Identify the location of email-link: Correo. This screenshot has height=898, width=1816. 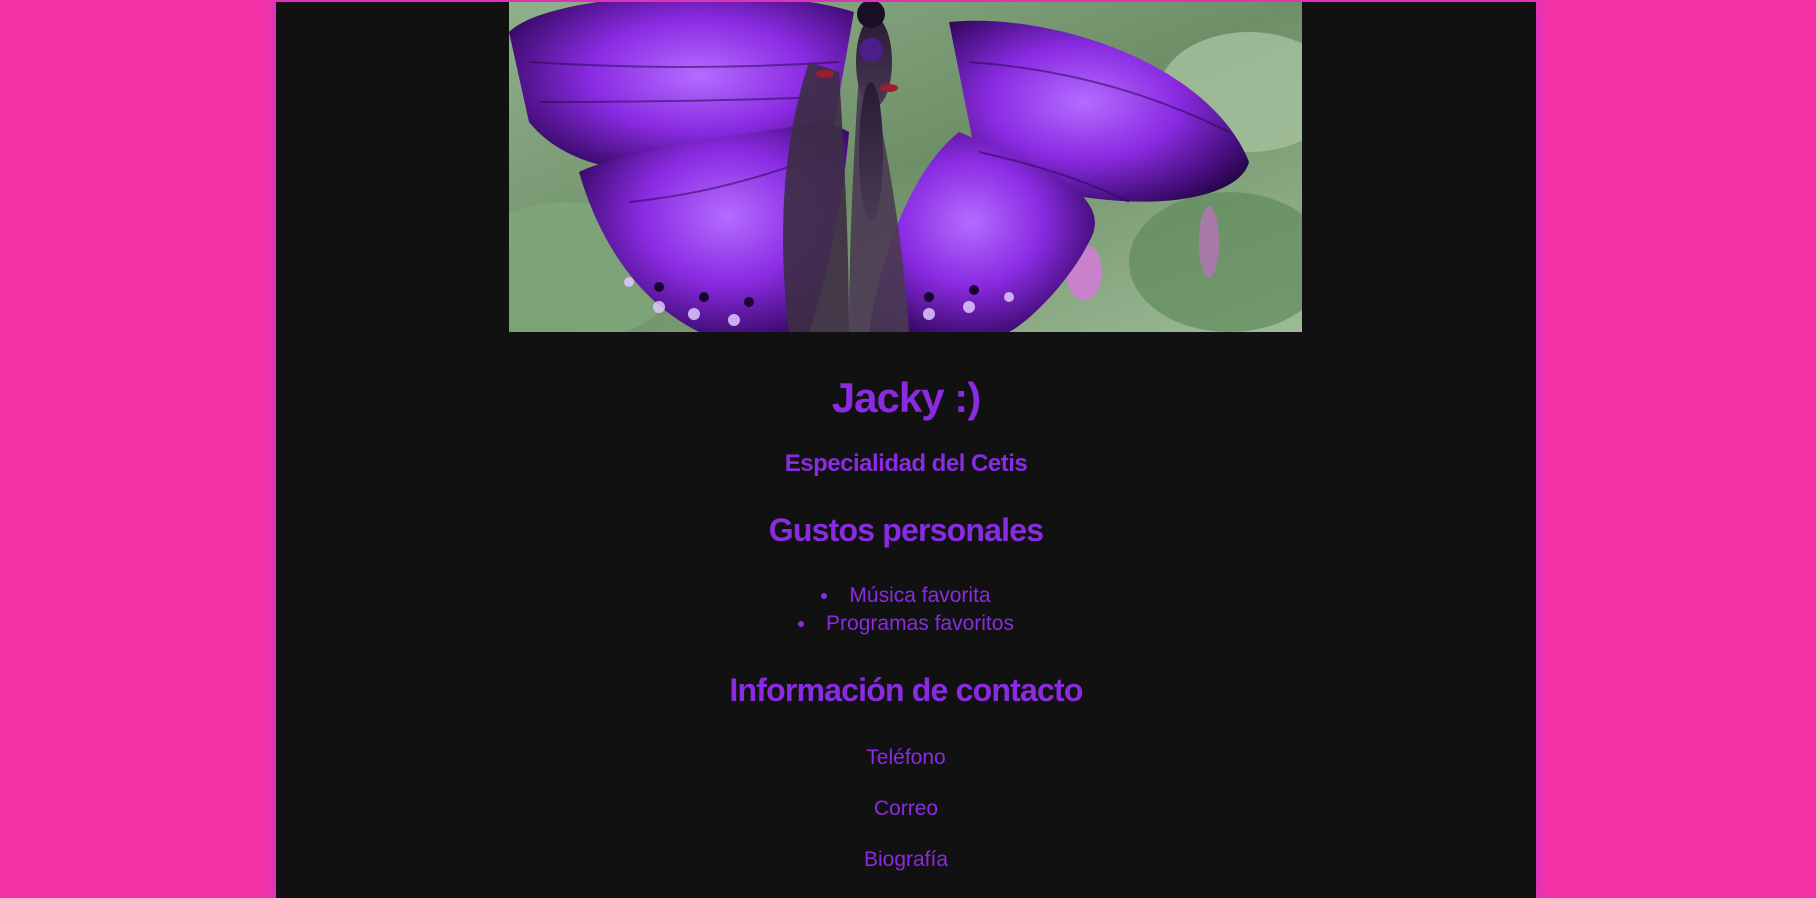
(906, 809).